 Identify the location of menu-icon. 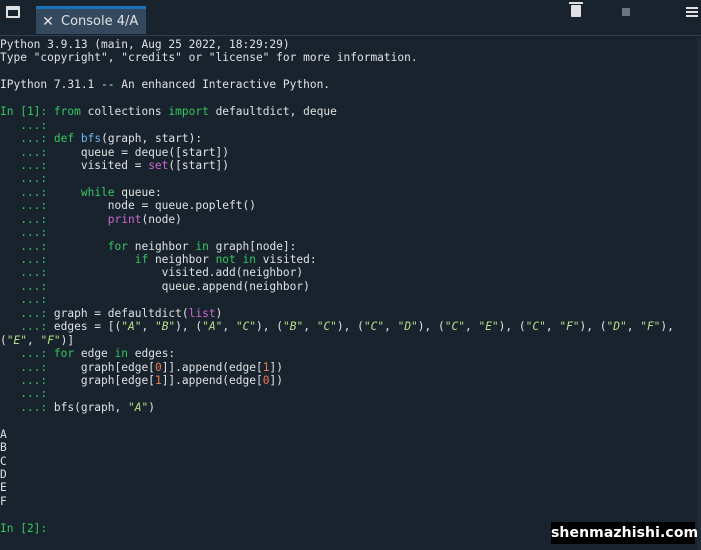
(692, 12).